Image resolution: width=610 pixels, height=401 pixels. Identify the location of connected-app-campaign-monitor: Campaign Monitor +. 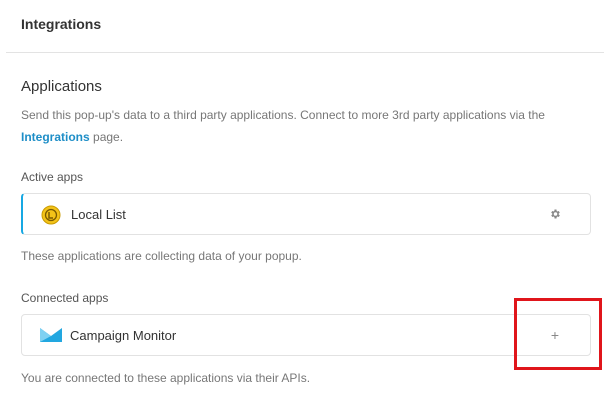
(306, 335).